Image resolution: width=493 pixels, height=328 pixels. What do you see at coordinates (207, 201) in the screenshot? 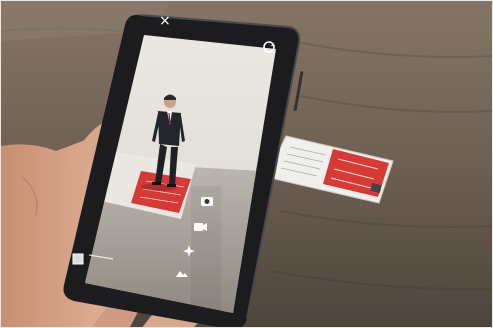
I see `camera-icon` at bounding box center [207, 201].